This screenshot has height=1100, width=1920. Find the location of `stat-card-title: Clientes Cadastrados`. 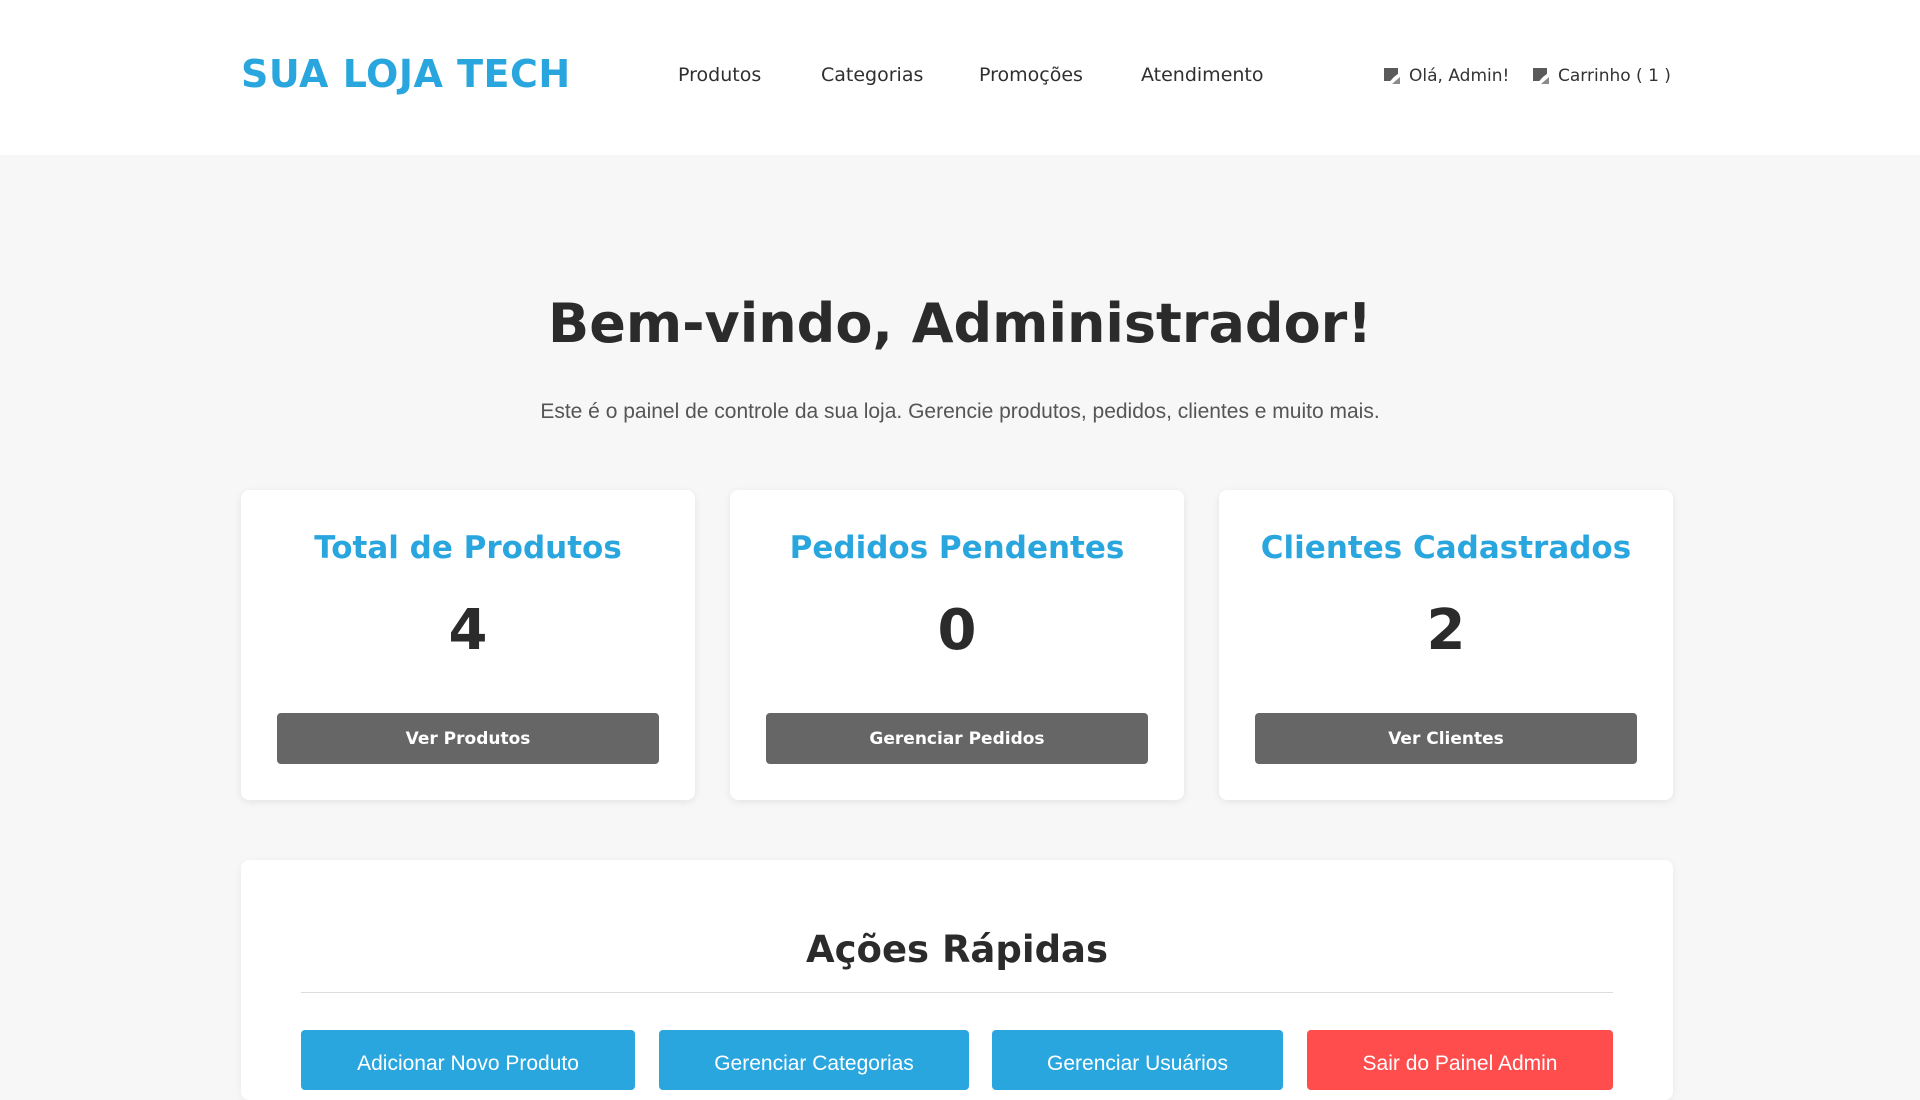

stat-card-title: Clientes Cadastrados is located at coordinates (1446, 548).